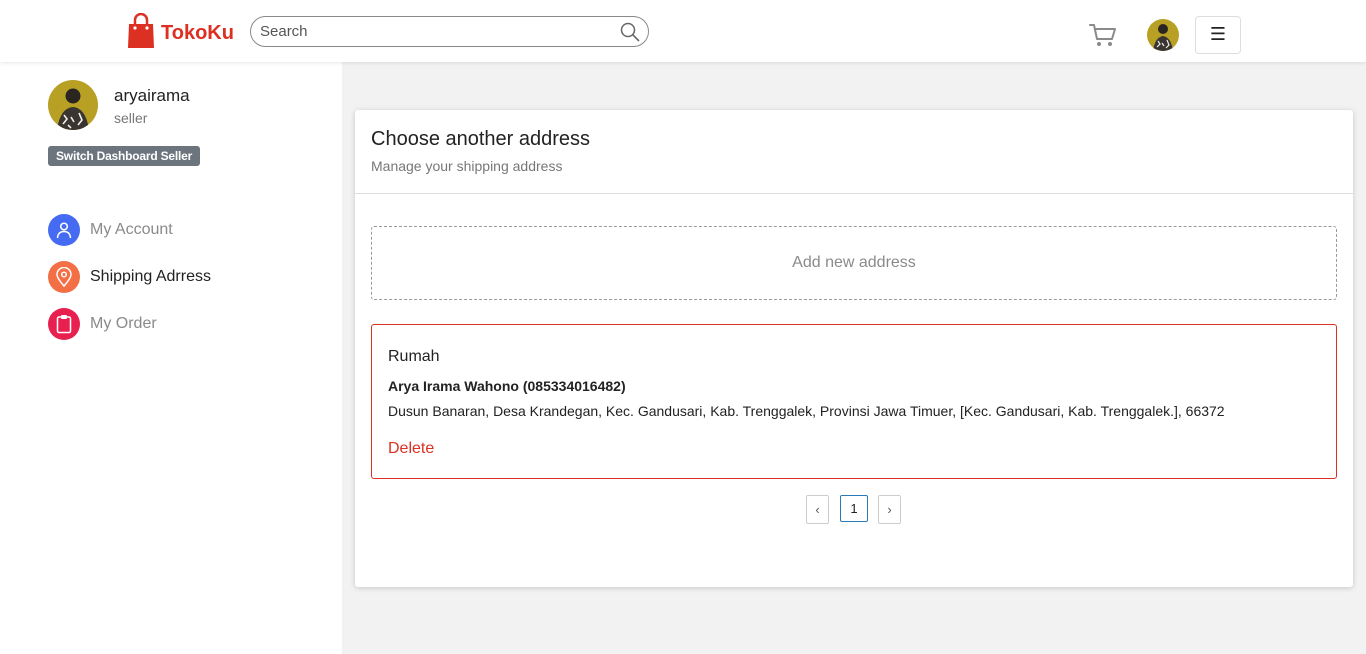 The image size is (1366, 654). Describe the element at coordinates (507, 386) in the screenshot. I see `address-recipient: Arya Irama Wahono (085334016482)` at that location.